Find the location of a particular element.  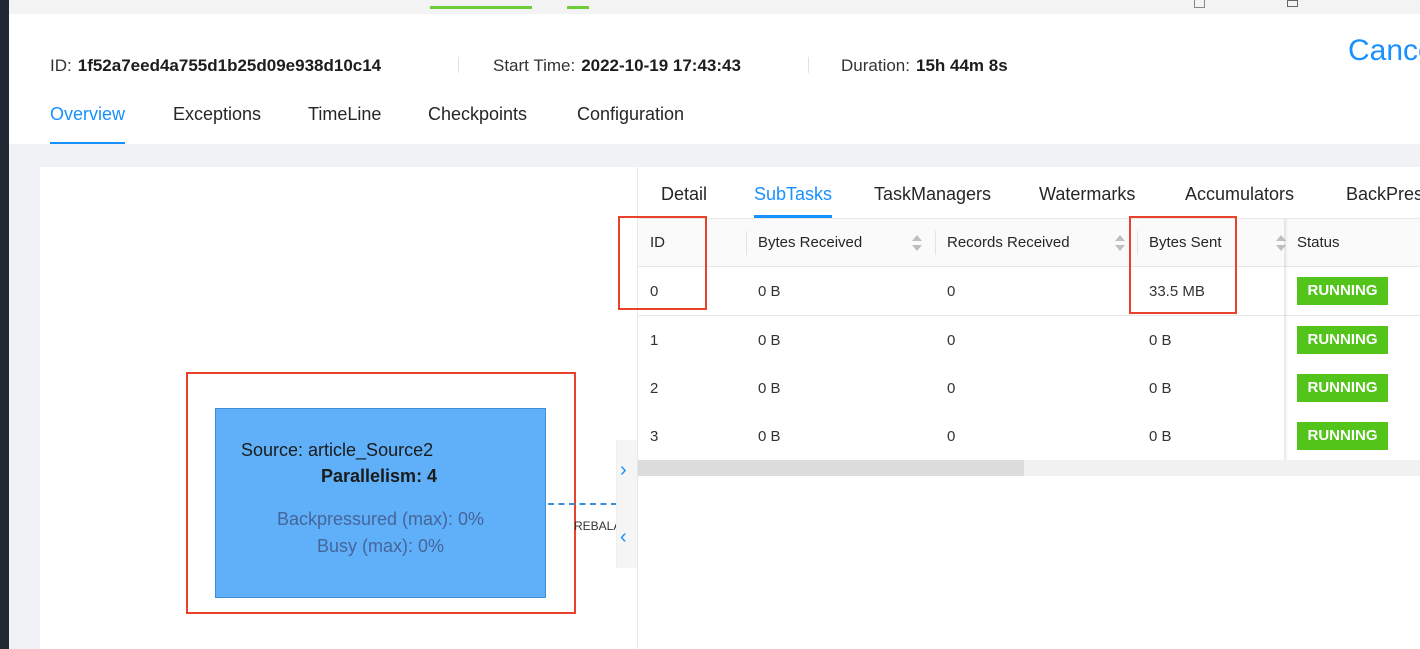

expand-icon: › is located at coordinates (623, 470).